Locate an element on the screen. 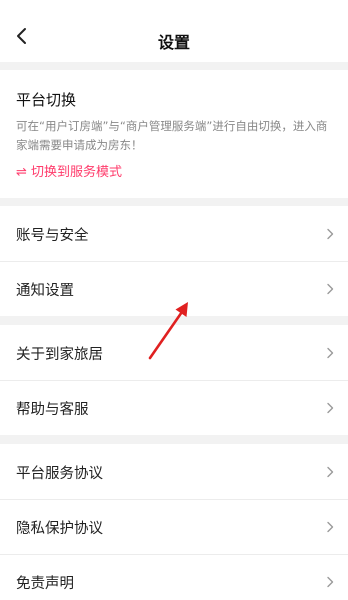 The image size is (348, 600). menu-item-disclaimer: 免责声明 is located at coordinates (174, 577).